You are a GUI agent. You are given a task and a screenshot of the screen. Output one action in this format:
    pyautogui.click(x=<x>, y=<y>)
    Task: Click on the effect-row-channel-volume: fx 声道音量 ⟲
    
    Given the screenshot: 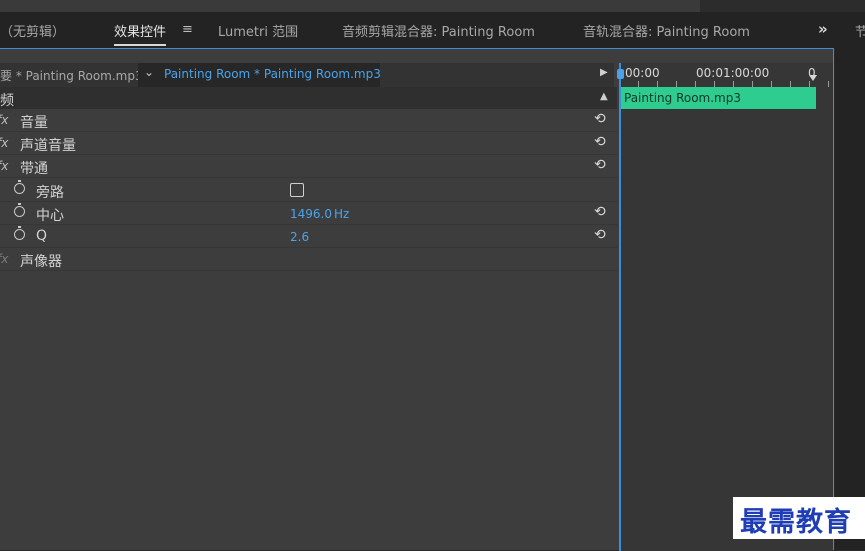 What is the action you would take?
    pyautogui.click(x=308, y=143)
    